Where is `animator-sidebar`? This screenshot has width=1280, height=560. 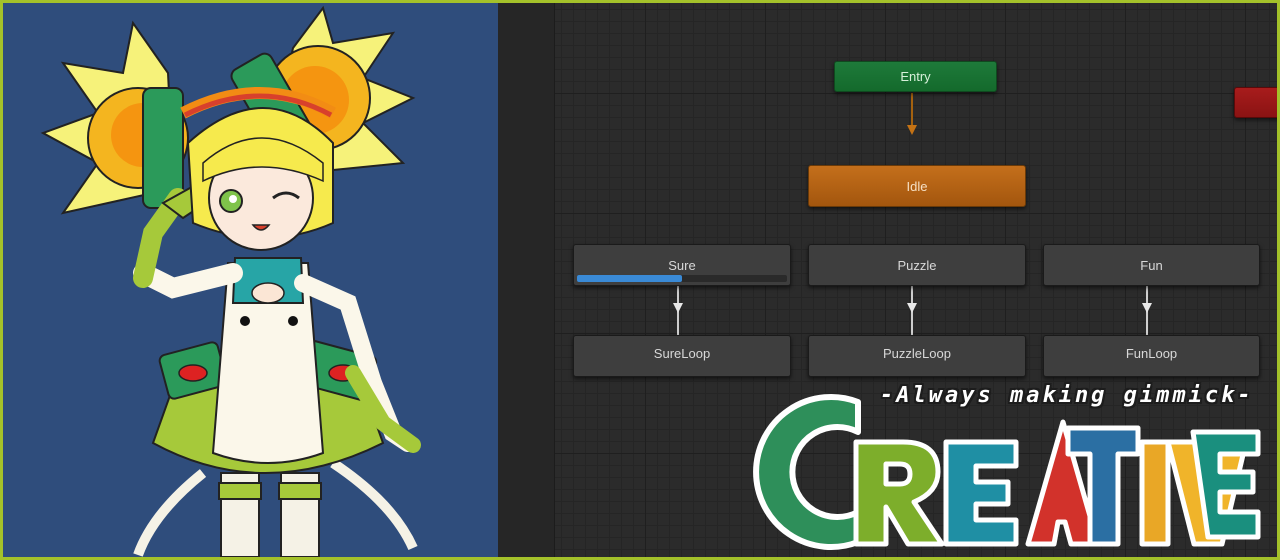
animator-sidebar is located at coordinates (526, 280).